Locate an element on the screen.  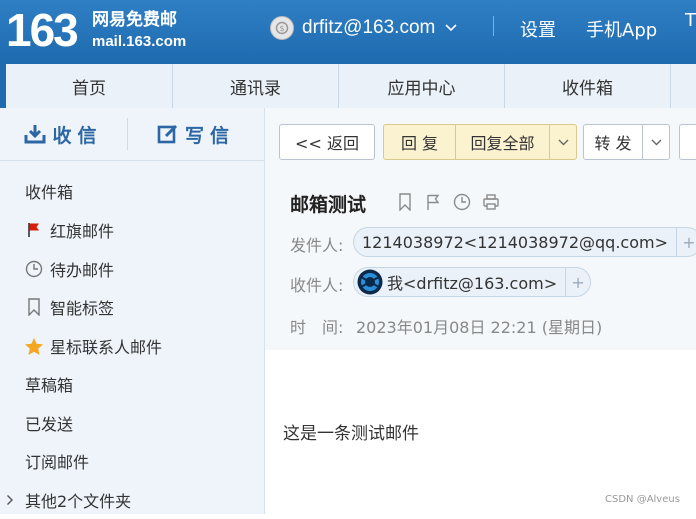
folder-starred-contacts: 星标联系人邮件 is located at coordinates (132, 346).